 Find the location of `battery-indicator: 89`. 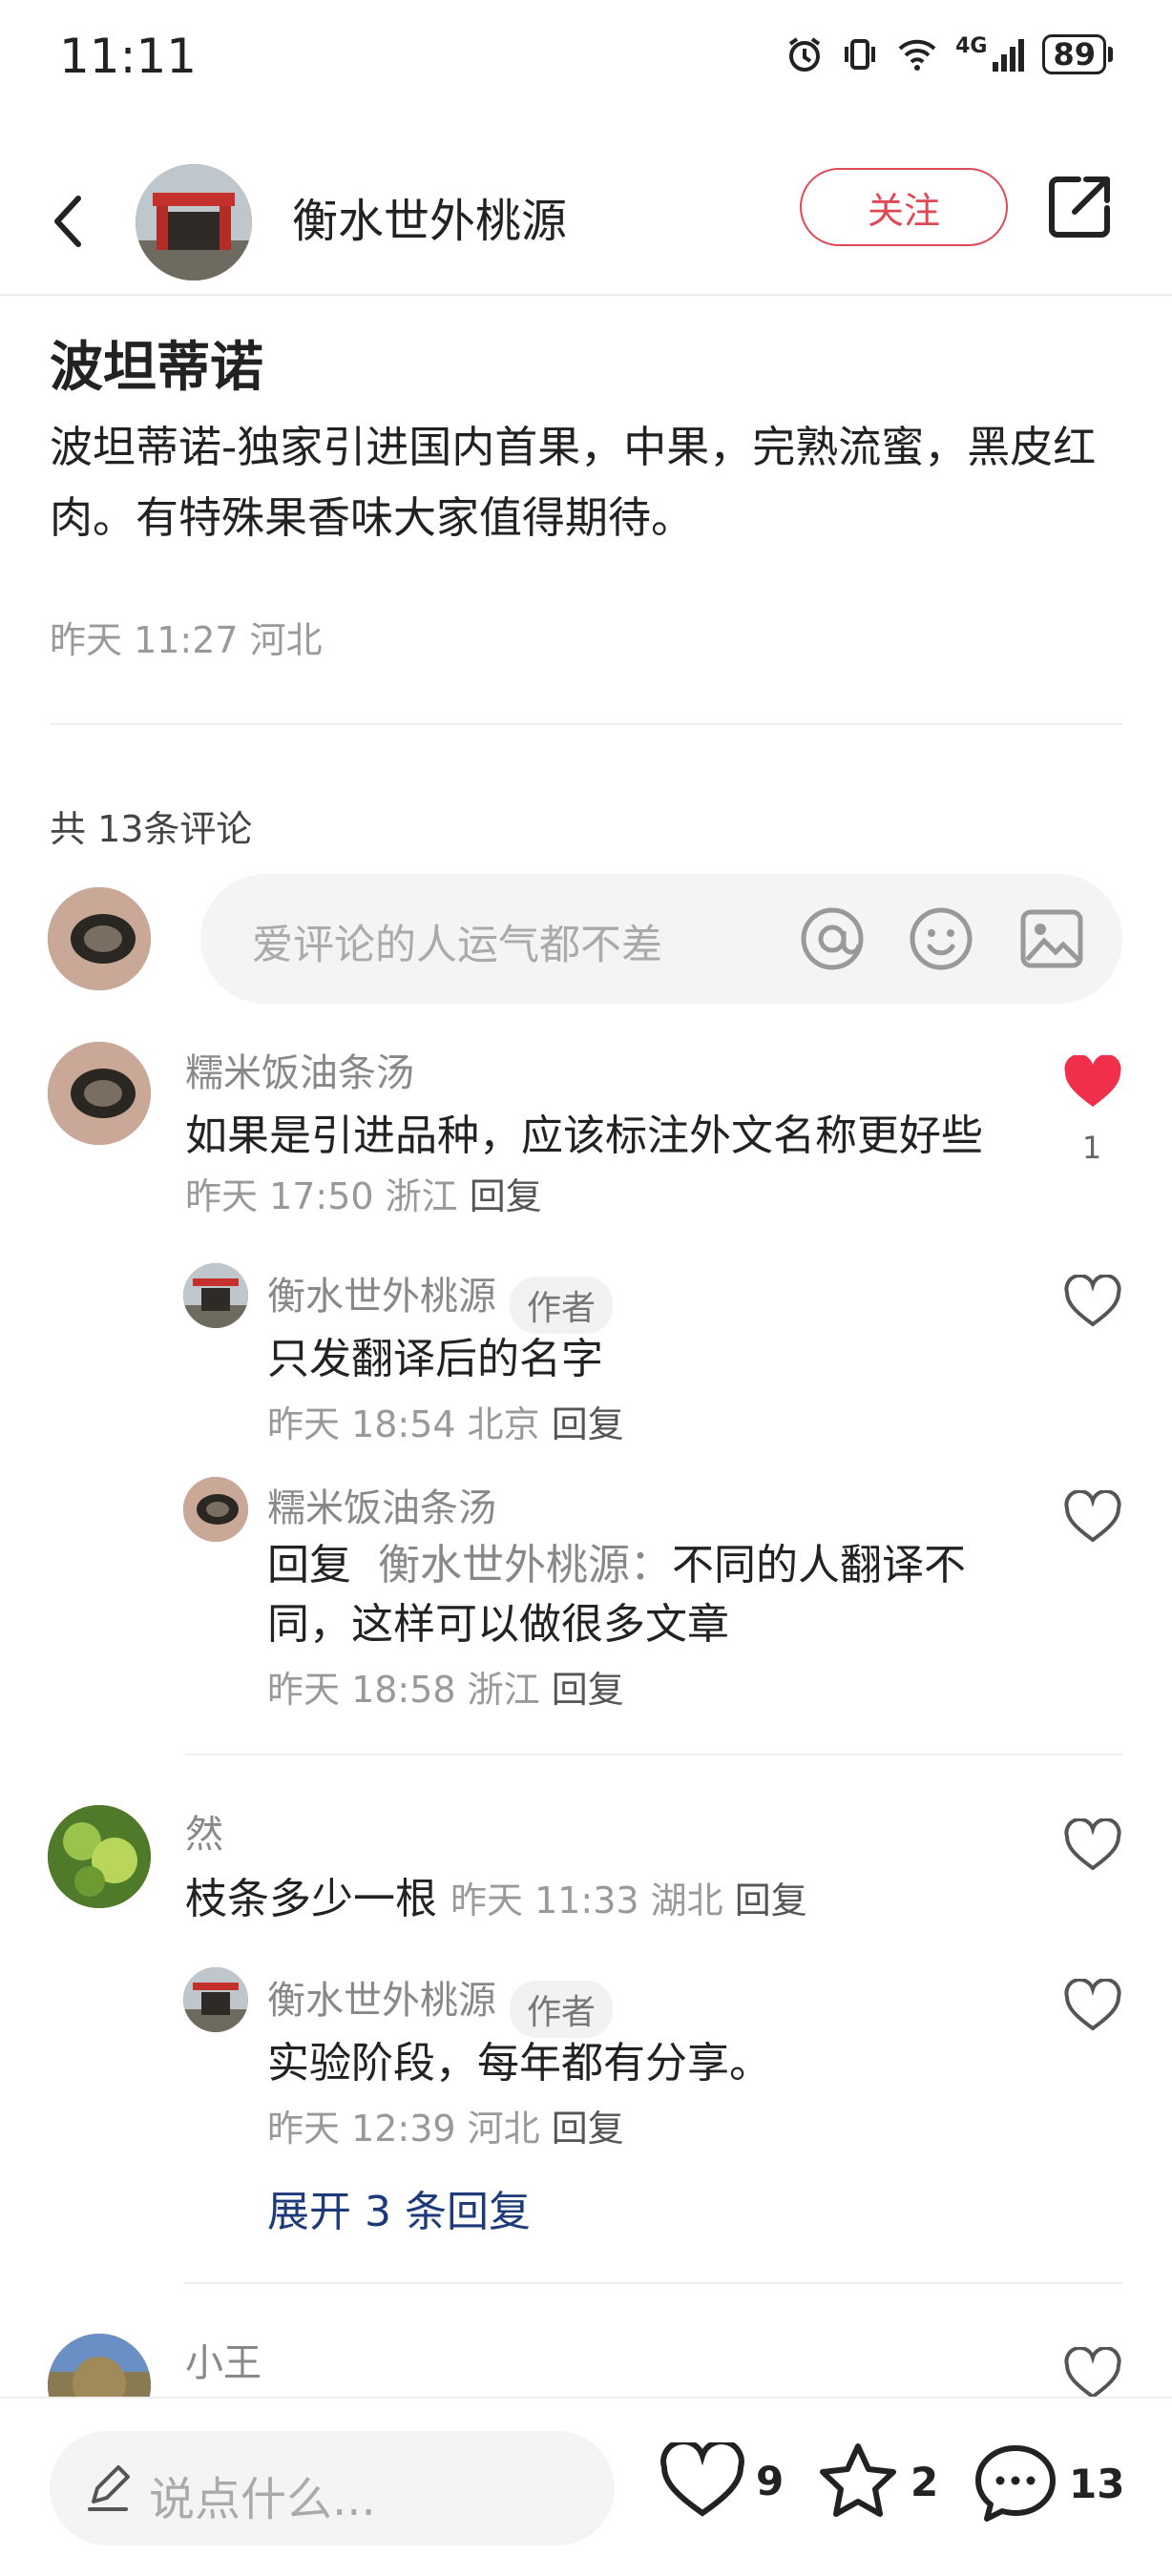

battery-indicator: 89 is located at coordinates (1078, 54).